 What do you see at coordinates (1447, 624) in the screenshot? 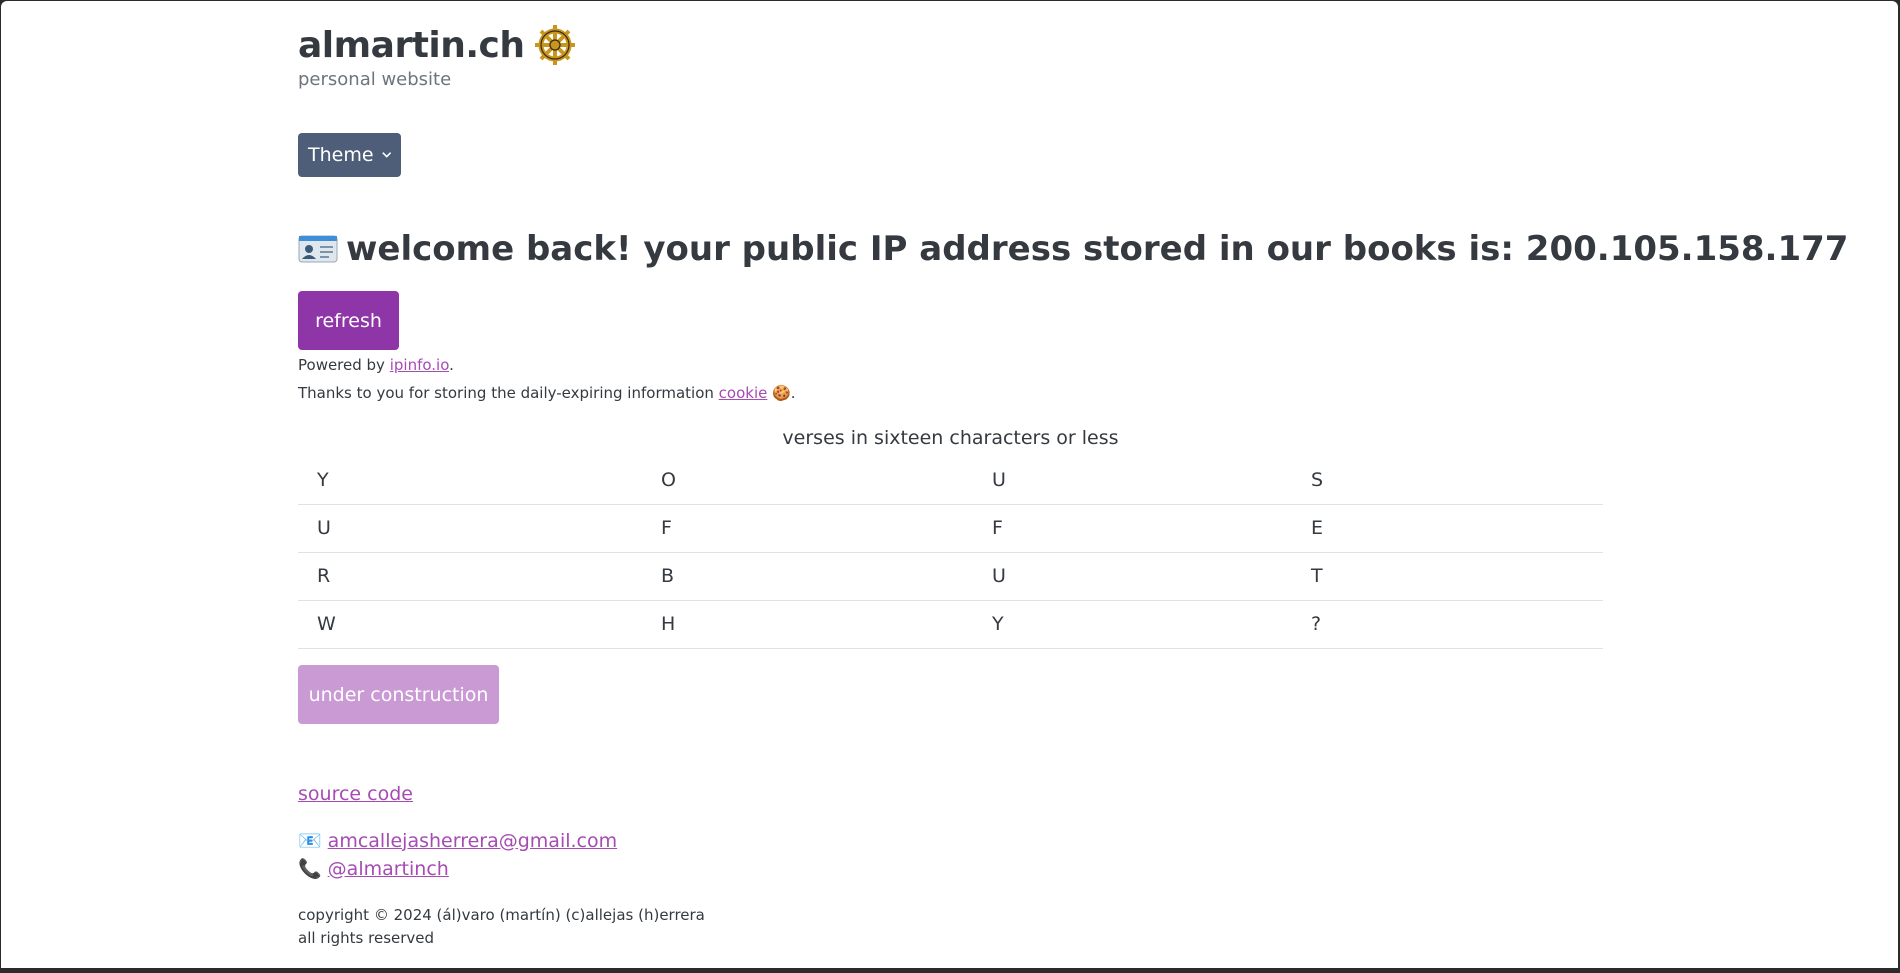
I see `table-cell: ?` at bounding box center [1447, 624].